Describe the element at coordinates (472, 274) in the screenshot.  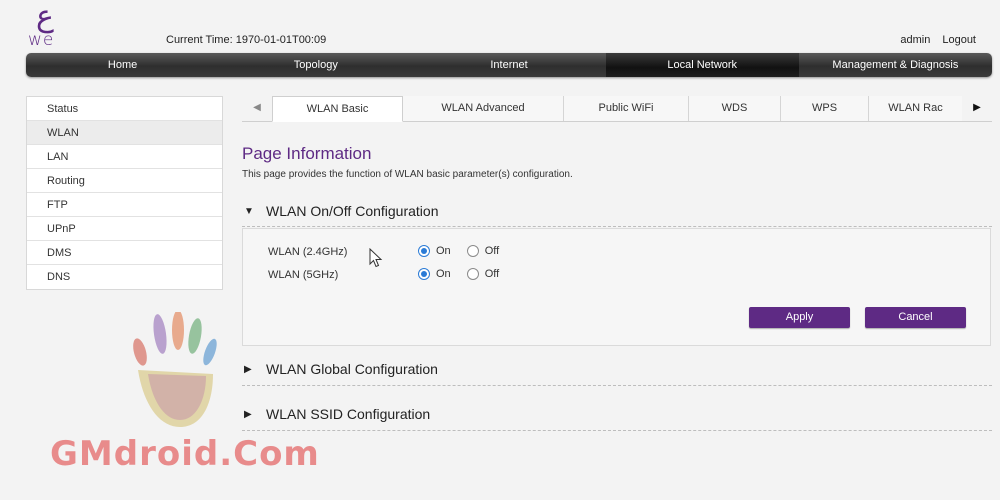
I see `wlan-5ghz-off-radio` at that location.